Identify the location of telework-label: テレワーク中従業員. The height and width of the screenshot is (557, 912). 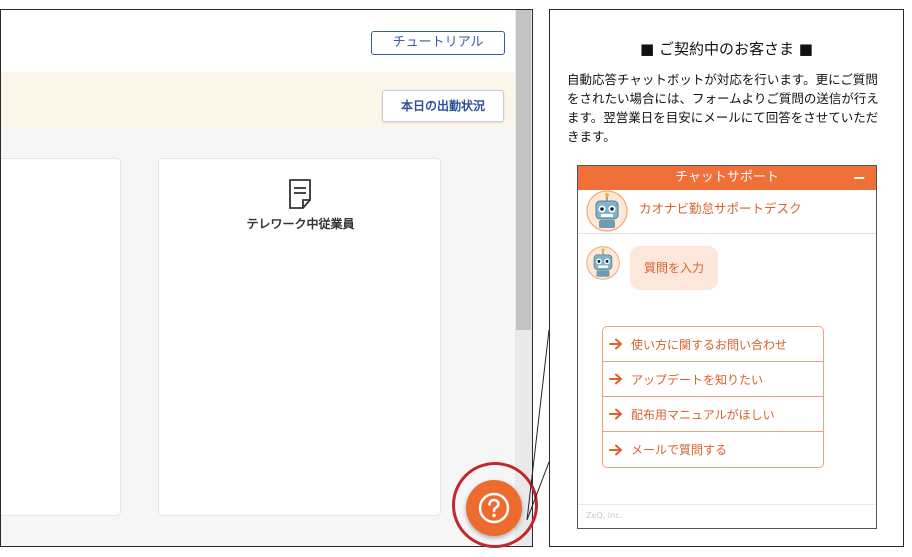
(300, 224).